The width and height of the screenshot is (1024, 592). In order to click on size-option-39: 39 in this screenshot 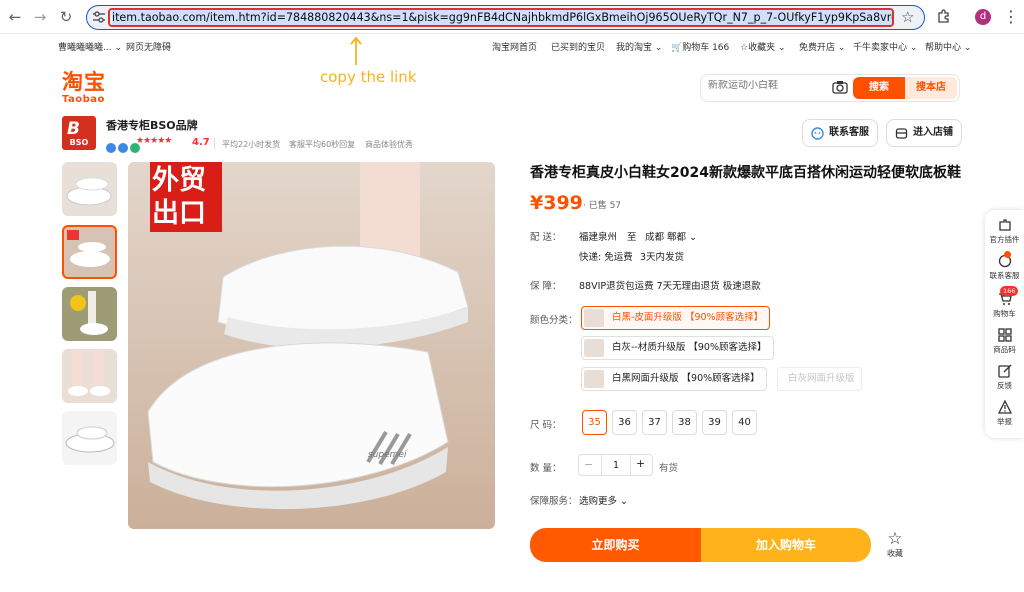, I will do `click(714, 422)`.